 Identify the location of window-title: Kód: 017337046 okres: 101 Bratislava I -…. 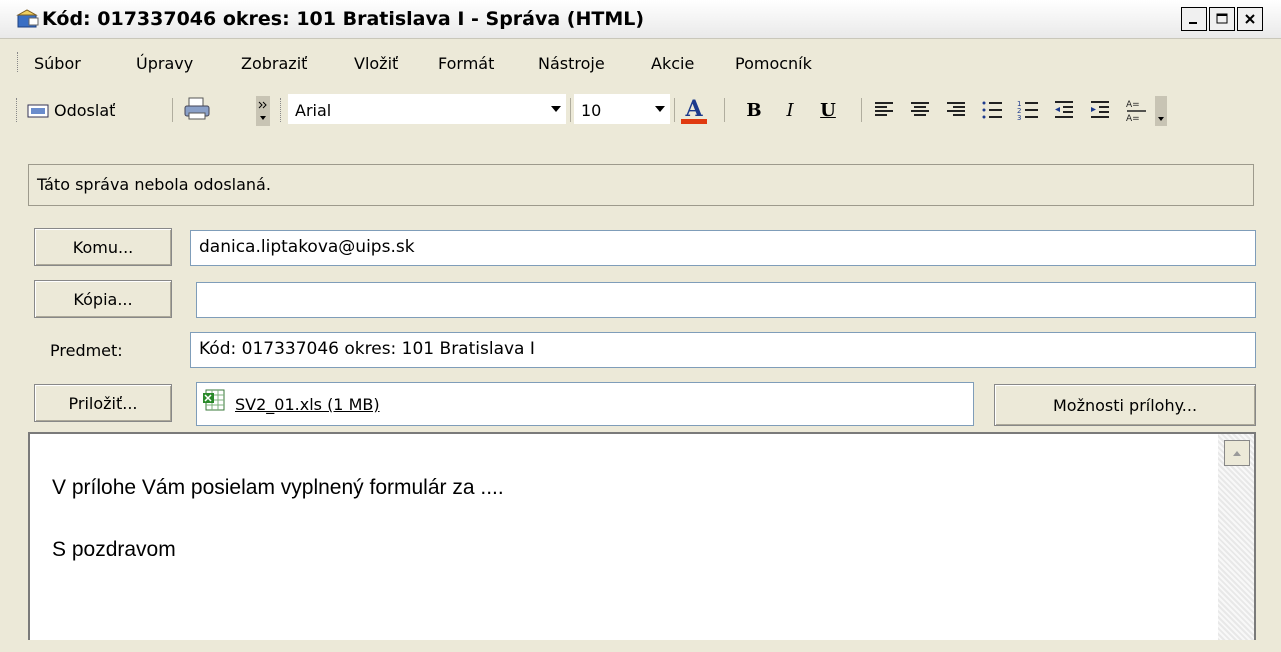
(343, 19).